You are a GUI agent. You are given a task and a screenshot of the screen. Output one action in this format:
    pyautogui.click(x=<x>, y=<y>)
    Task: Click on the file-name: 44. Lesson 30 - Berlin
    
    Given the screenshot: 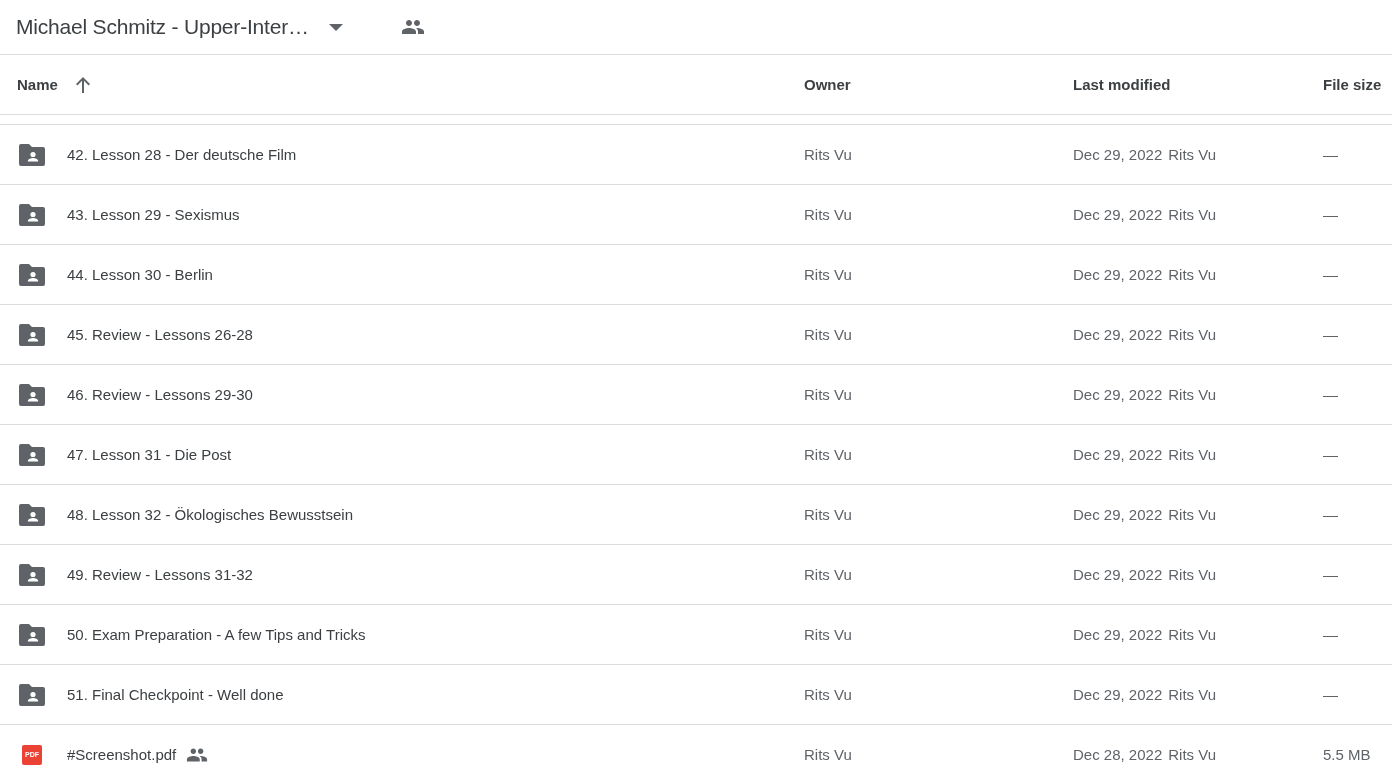 What is the action you would take?
    pyautogui.click(x=140, y=274)
    